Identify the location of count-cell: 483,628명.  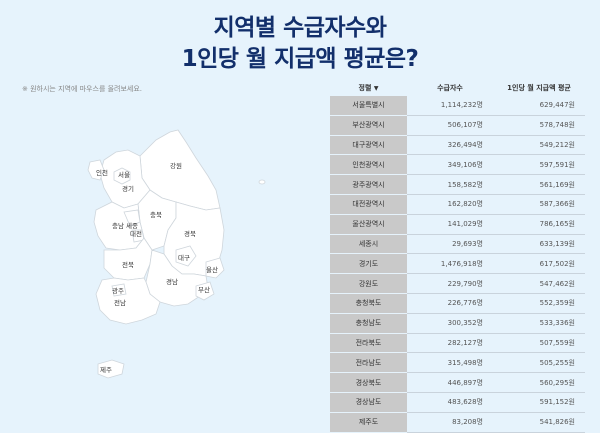
(450, 402).